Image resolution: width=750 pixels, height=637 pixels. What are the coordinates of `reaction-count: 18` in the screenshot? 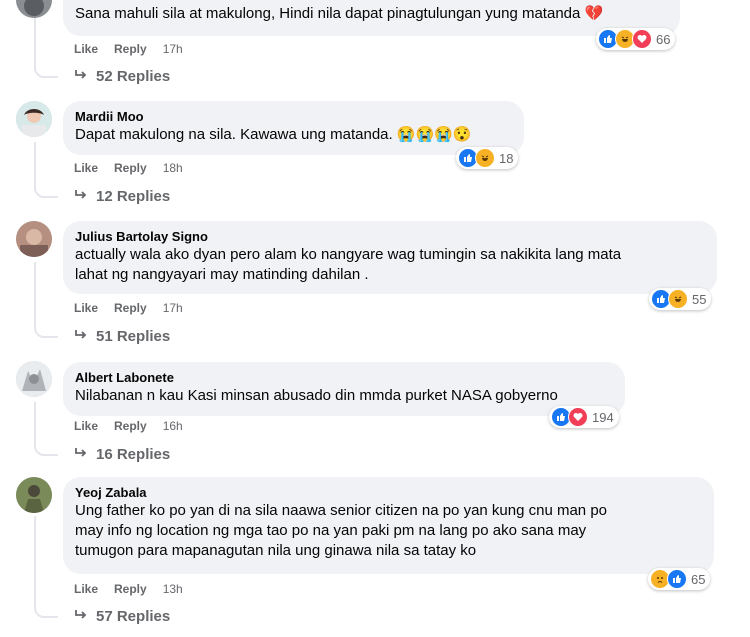 It's located at (506, 158).